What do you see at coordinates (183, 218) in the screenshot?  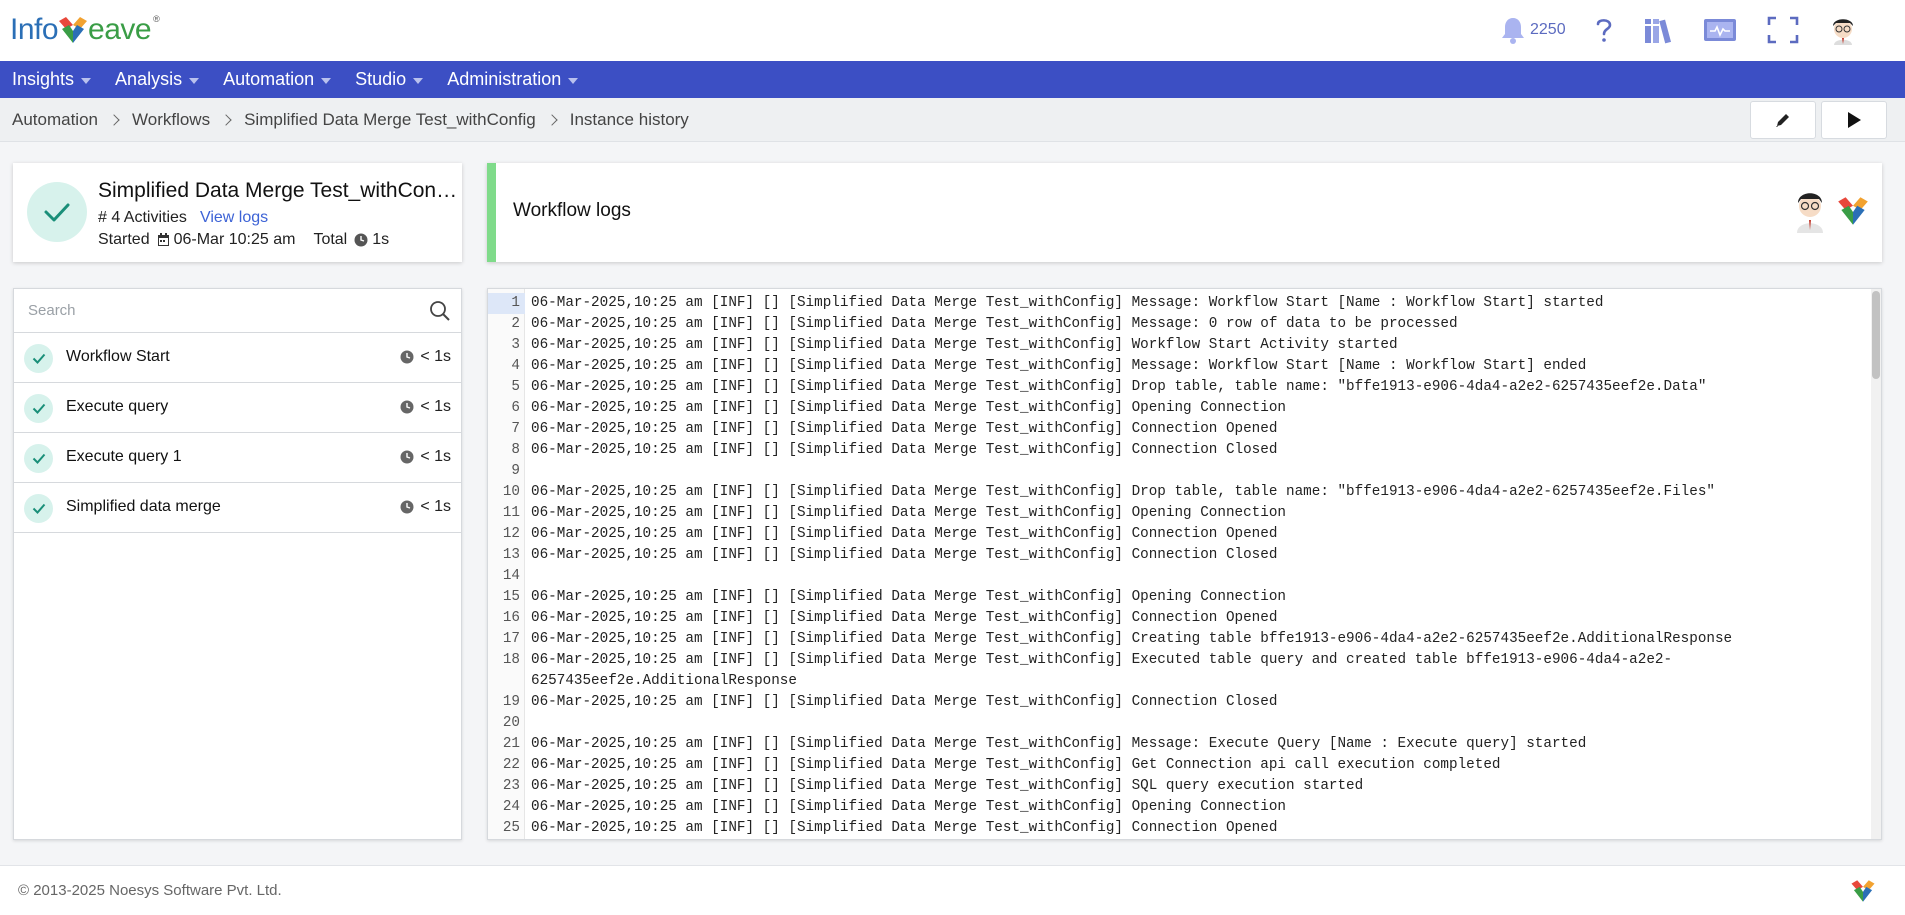 I see `workflow-meta: # 4 Activities View logs` at bounding box center [183, 218].